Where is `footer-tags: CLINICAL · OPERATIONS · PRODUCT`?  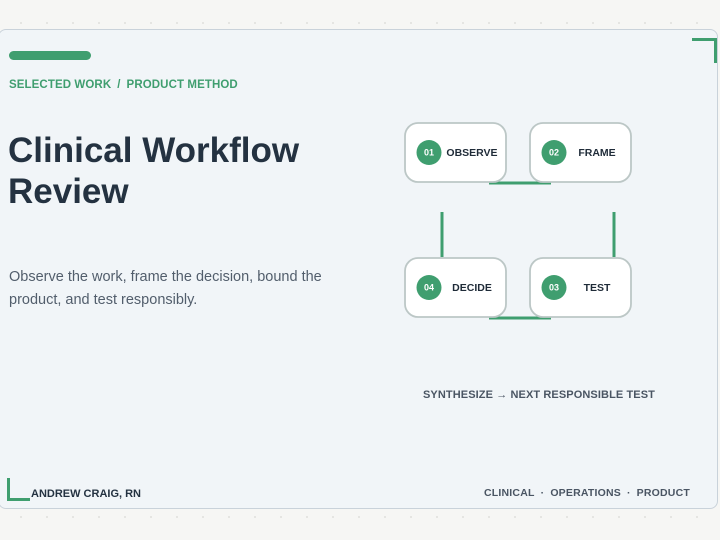 footer-tags: CLINICAL · OPERATIONS · PRODUCT is located at coordinates (587, 493).